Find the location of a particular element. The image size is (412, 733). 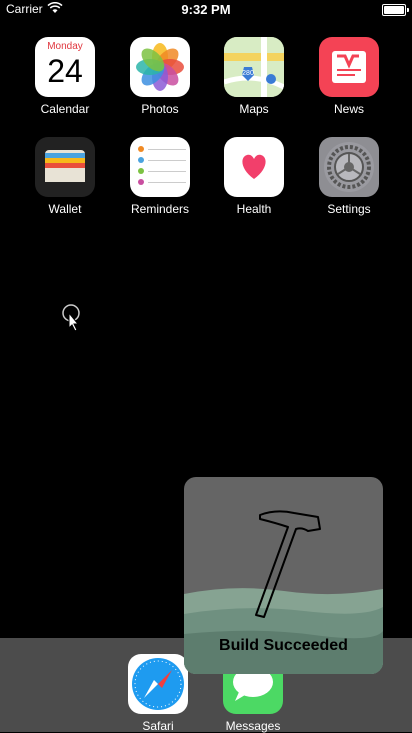

cursor-icon is located at coordinates (73, 320).